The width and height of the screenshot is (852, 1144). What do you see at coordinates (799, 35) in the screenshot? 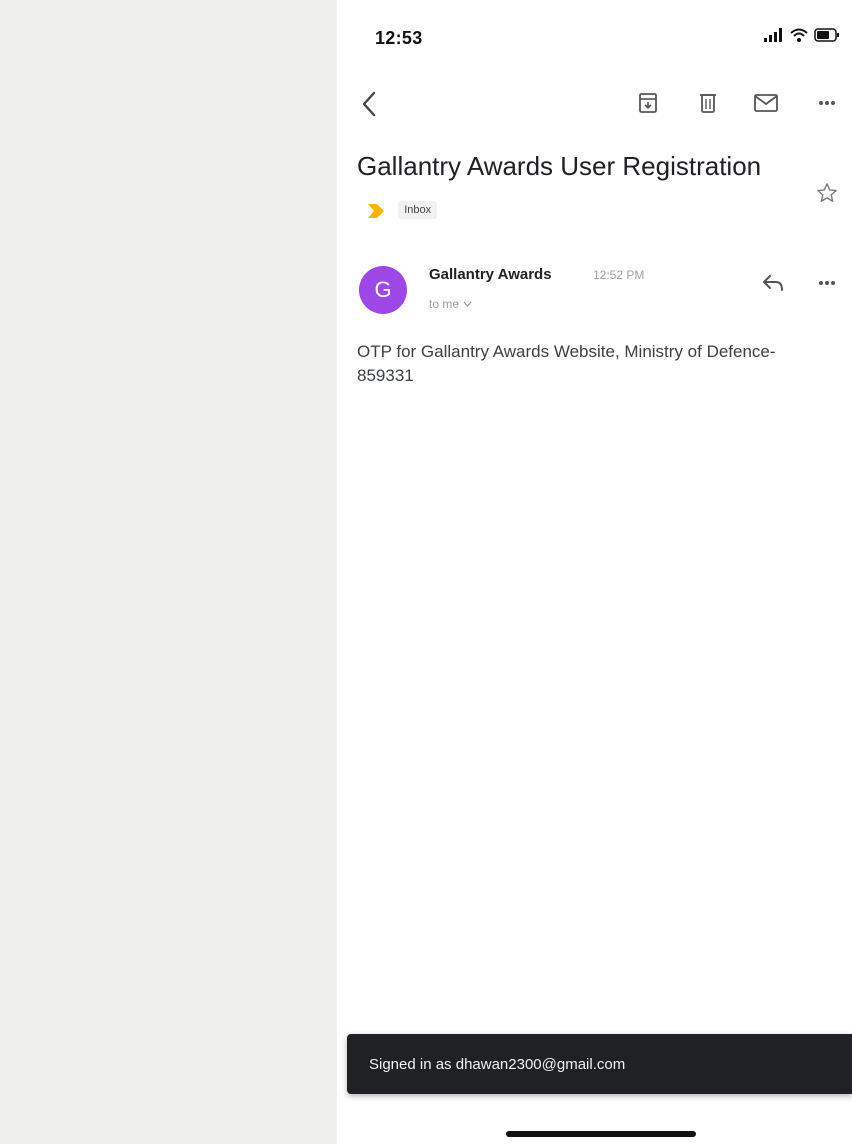
I see `wifi-icon` at bounding box center [799, 35].